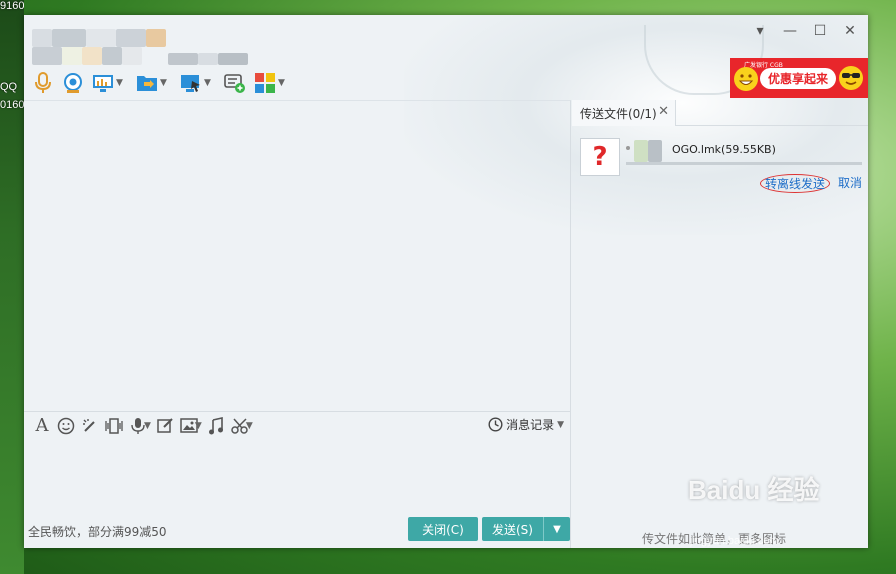  Describe the element at coordinates (720, 113) in the screenshot. I see `side-tab-bar: 传送文件(0/1) ✕` at that location.